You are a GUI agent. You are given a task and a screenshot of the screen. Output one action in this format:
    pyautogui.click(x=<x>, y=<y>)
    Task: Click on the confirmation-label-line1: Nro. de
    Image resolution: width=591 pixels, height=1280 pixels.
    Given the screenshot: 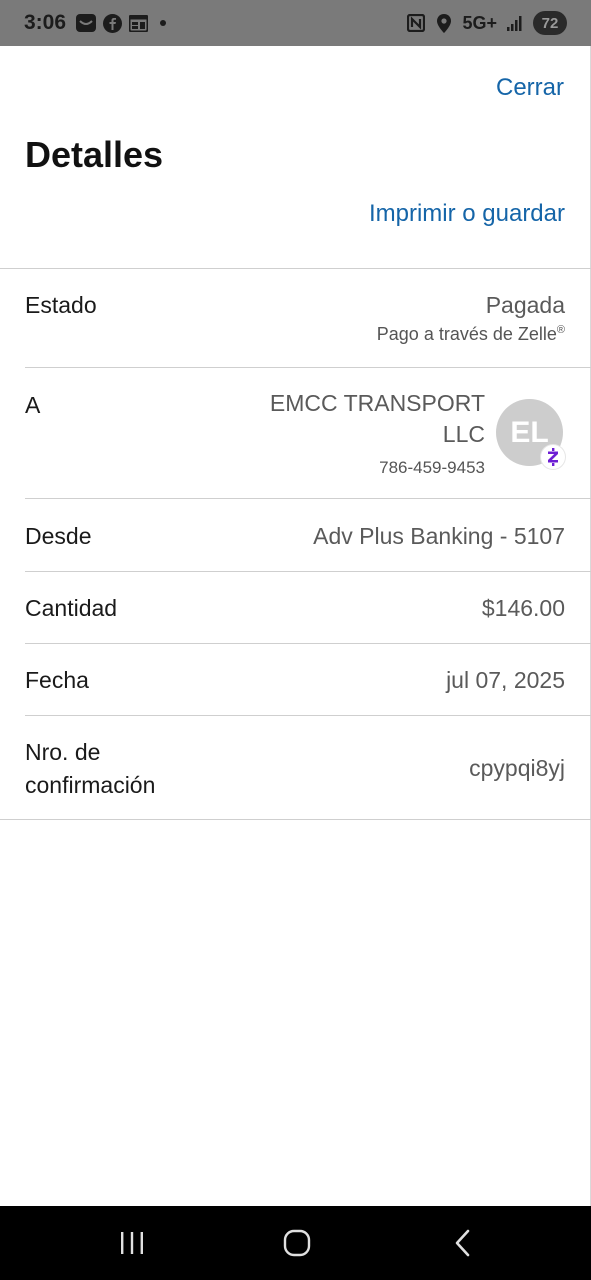 What is the action you would take?
    pyautogui.click(x=63, y=752)
    